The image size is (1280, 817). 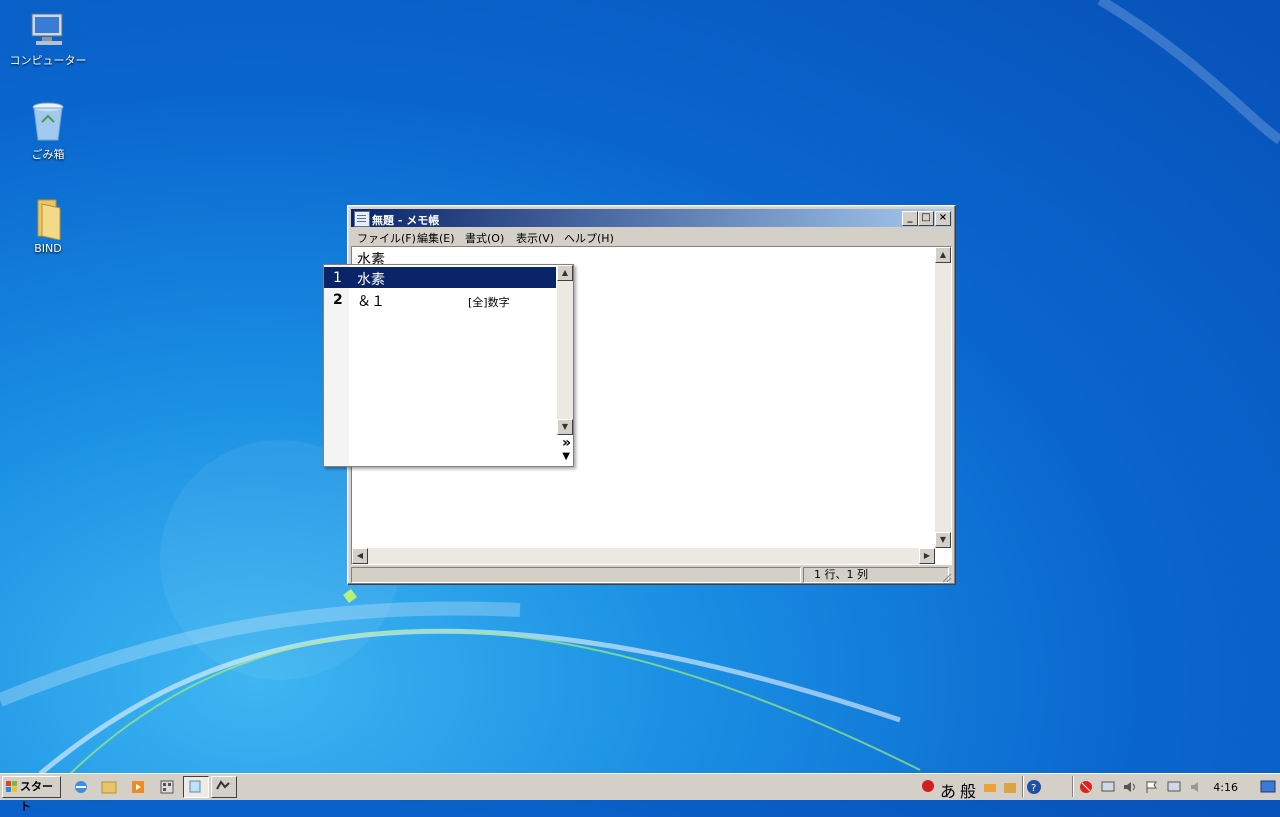 I want to click on volume-icon, so click(x=1130, y=787).